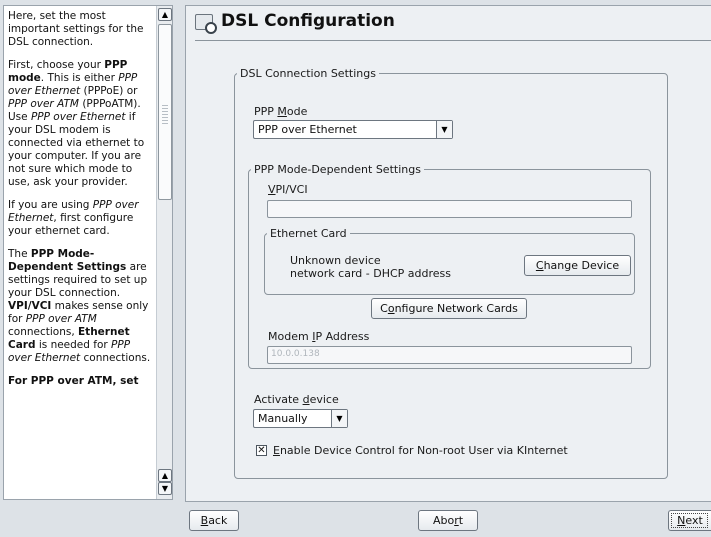 This screenshot has height=537, width=711. Describe the element at coordinates (308, 233) in the screenshot. I see `ethernet-card-legend: Ethernet Card` at that location.